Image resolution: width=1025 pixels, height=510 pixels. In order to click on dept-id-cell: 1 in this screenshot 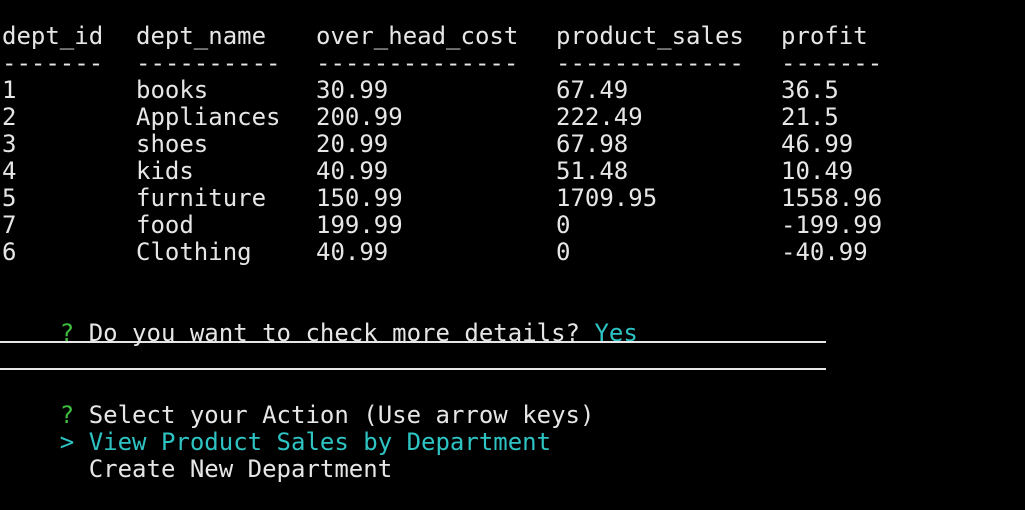, I will do `click(9, 90)`.